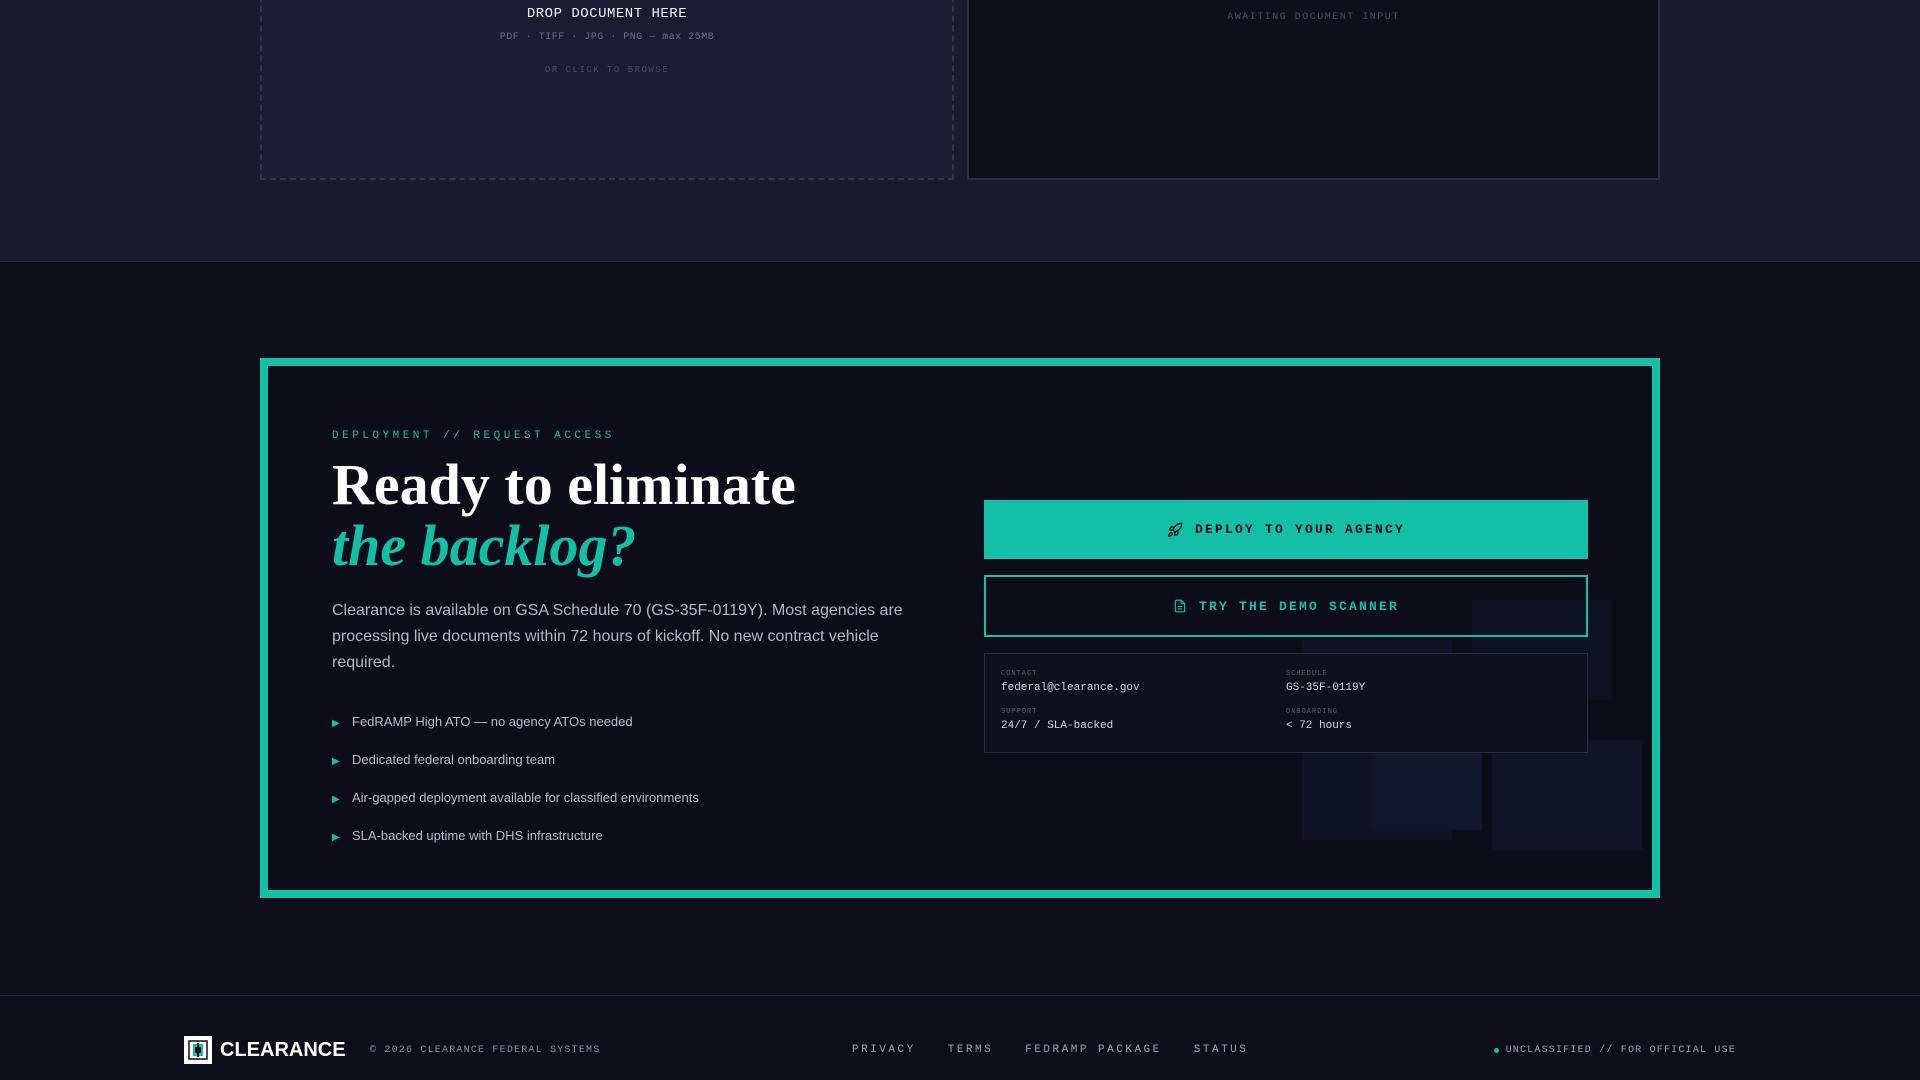 The width and height of the screenshot is (1920, 1080). Describe the element at coordinates (622, 759) in the screenshot. I see `list-item: ▶ Dedicated federal onboarding team` at that location.